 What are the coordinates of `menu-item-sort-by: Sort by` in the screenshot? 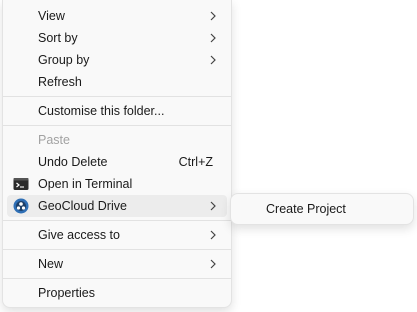 It's located at (117, 38).